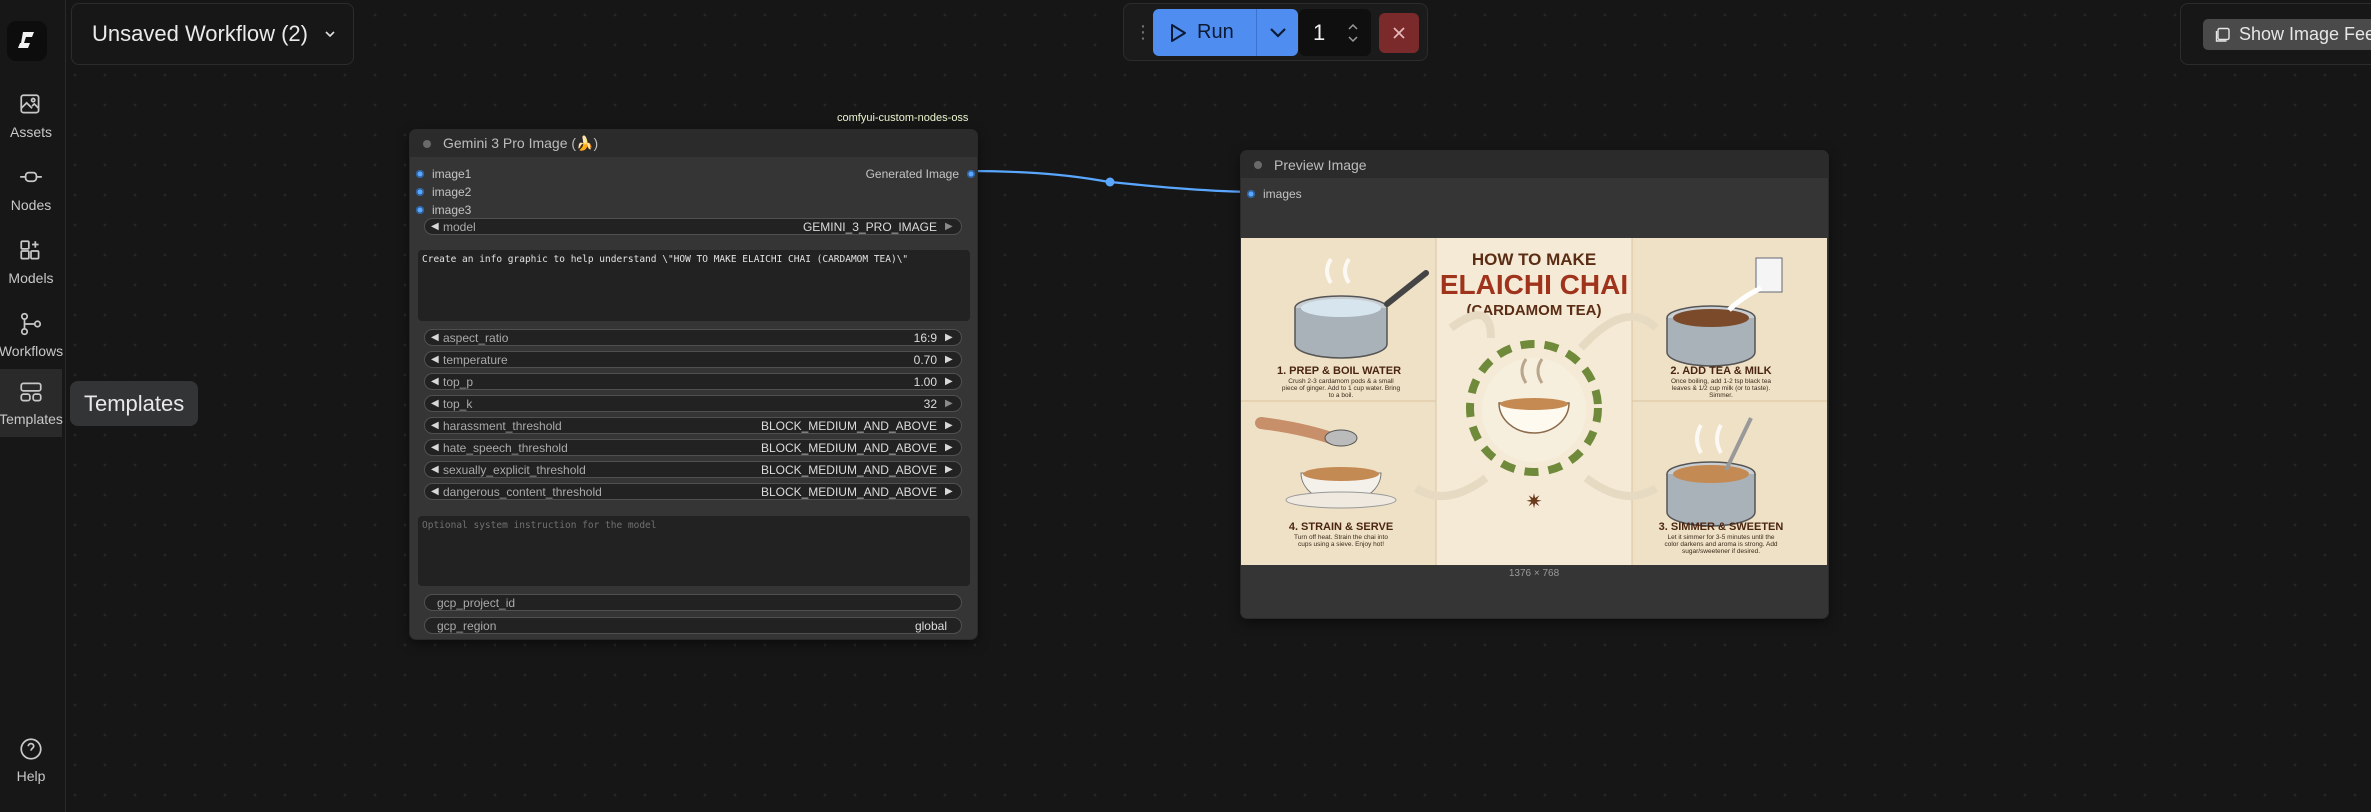 This screenshot has width=2371, height=812. Describe the element at coordinates (514, 469) in the screenshot. I see `widget-label: sexually_explicit_threshold` at that location.